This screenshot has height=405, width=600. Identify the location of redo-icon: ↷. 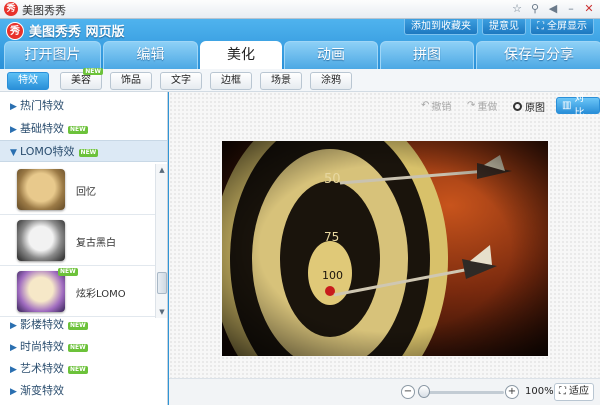
(471, 105).